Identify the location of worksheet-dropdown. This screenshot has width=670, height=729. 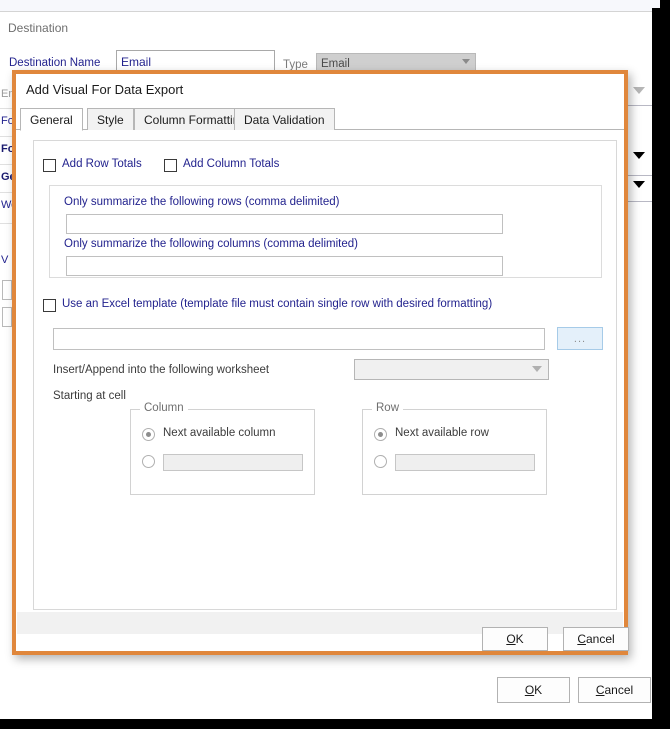
(451, 369).